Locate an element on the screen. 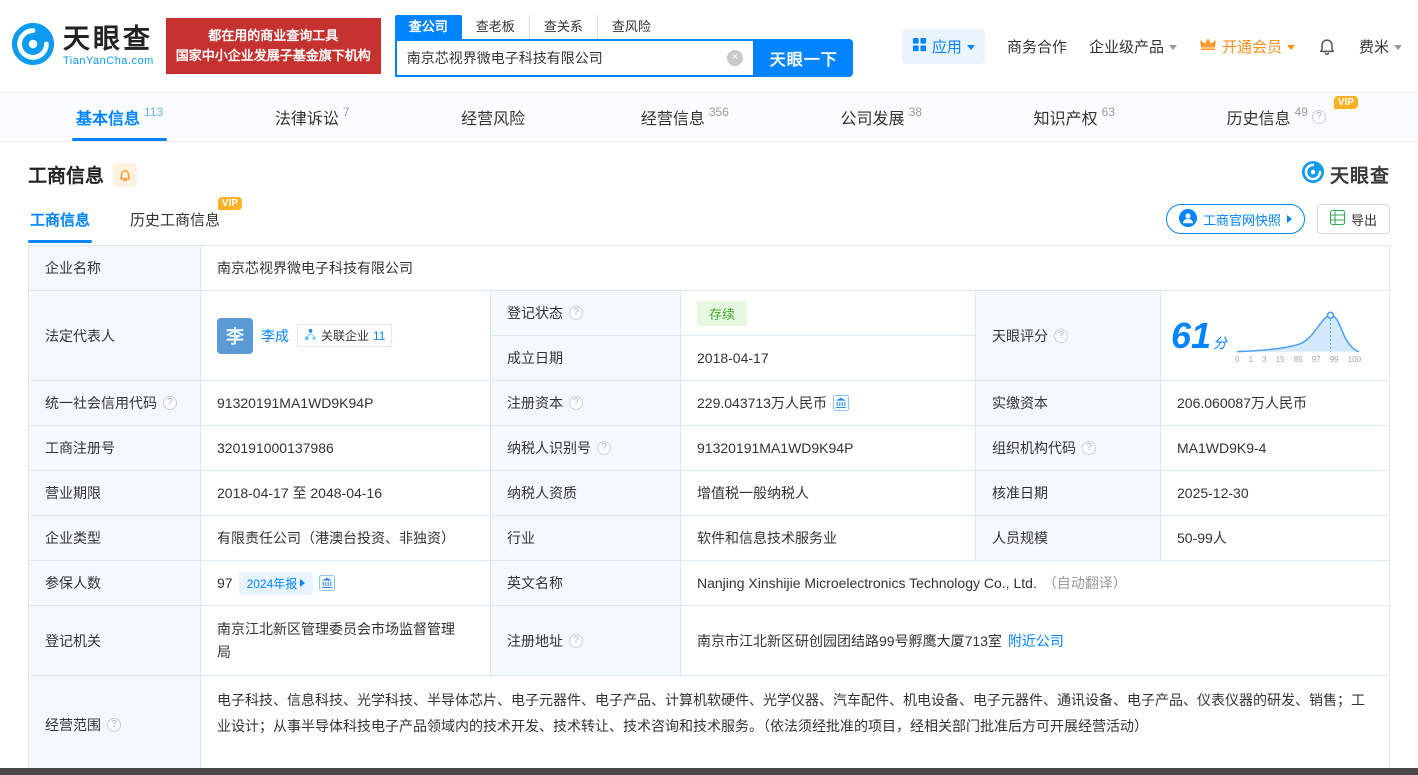 This screenshot has height=775, width=1418. related-companies-count: 11 is located at coordinates (379, 335).